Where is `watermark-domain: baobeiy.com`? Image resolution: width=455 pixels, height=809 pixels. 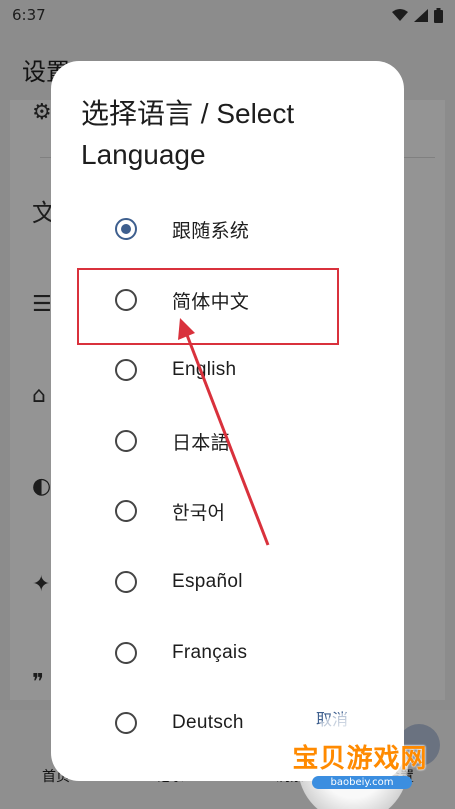
watermark-domain: baobeiy.com is located at coordinates (362, 782).